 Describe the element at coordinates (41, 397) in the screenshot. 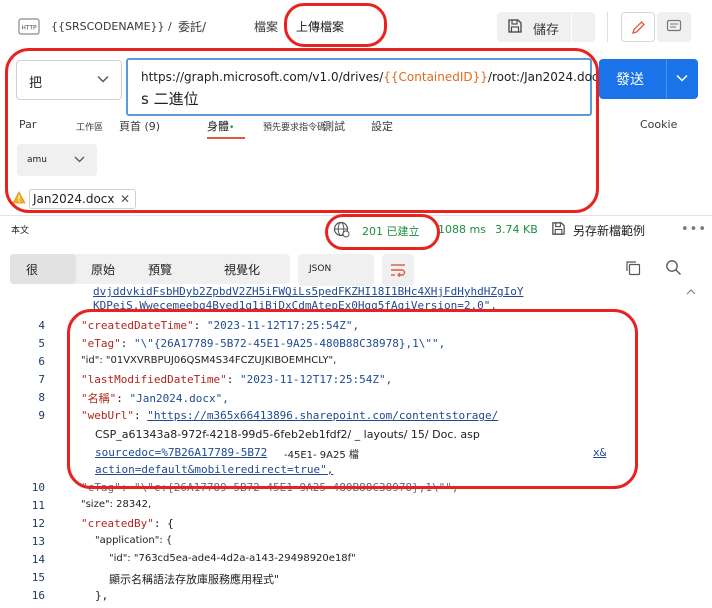

I see `line-number: 8` at that location.